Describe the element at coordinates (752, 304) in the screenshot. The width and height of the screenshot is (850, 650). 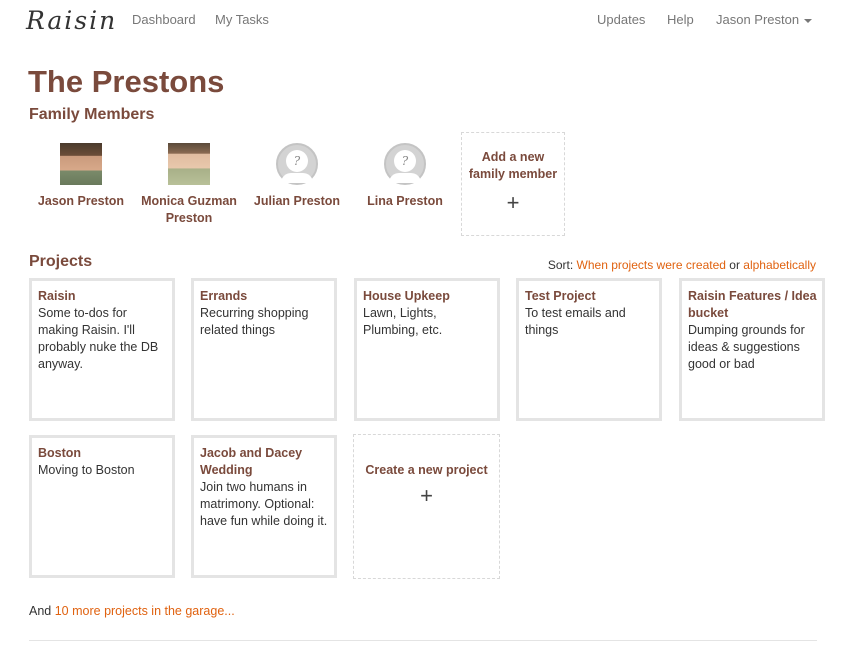
I see `project-title: Raisin Features / Idea bucket` at that location.